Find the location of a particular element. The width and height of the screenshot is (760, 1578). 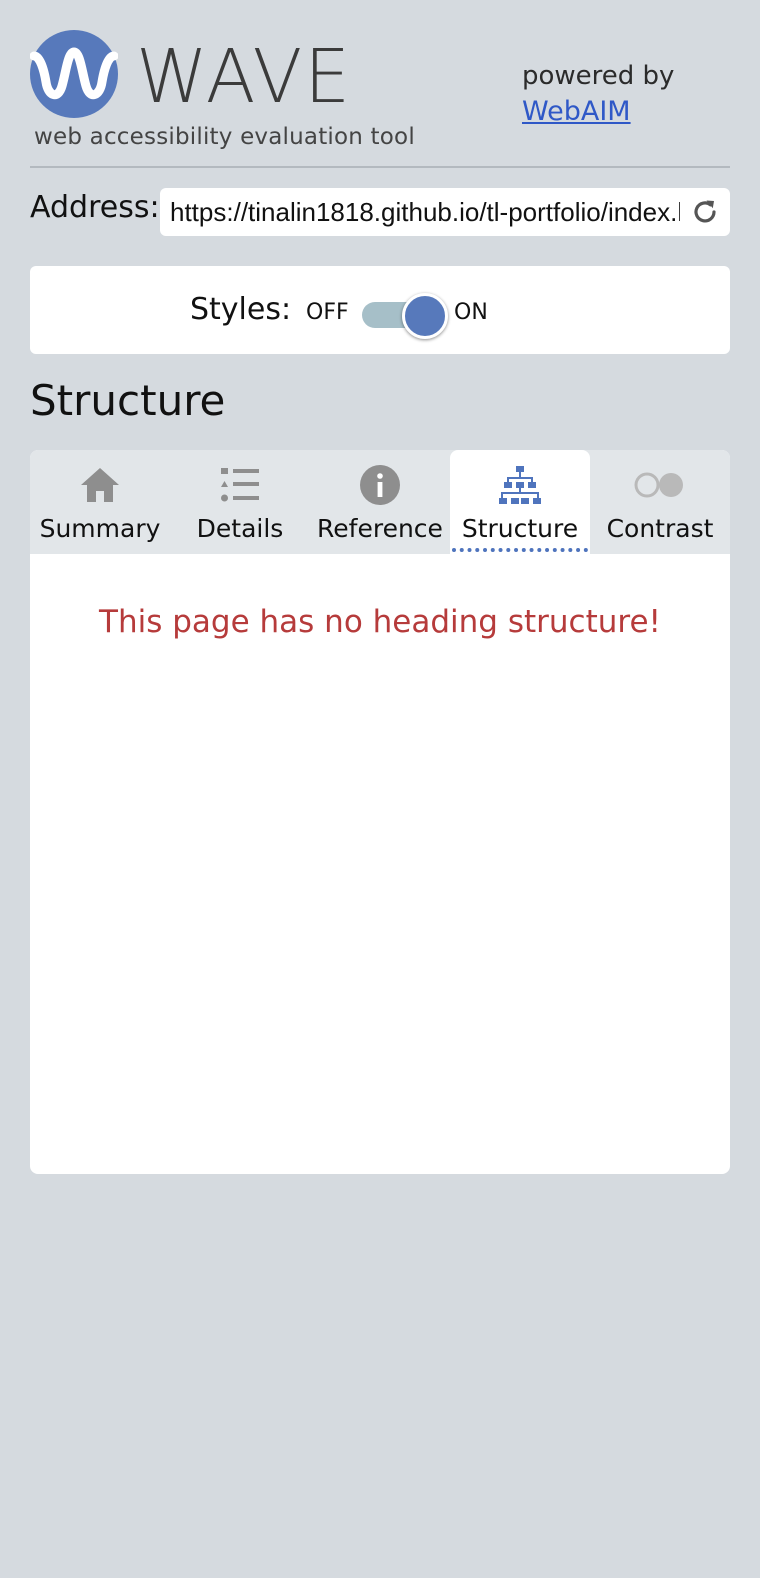

app-title: WAVE is located at coordinates (244, 77).